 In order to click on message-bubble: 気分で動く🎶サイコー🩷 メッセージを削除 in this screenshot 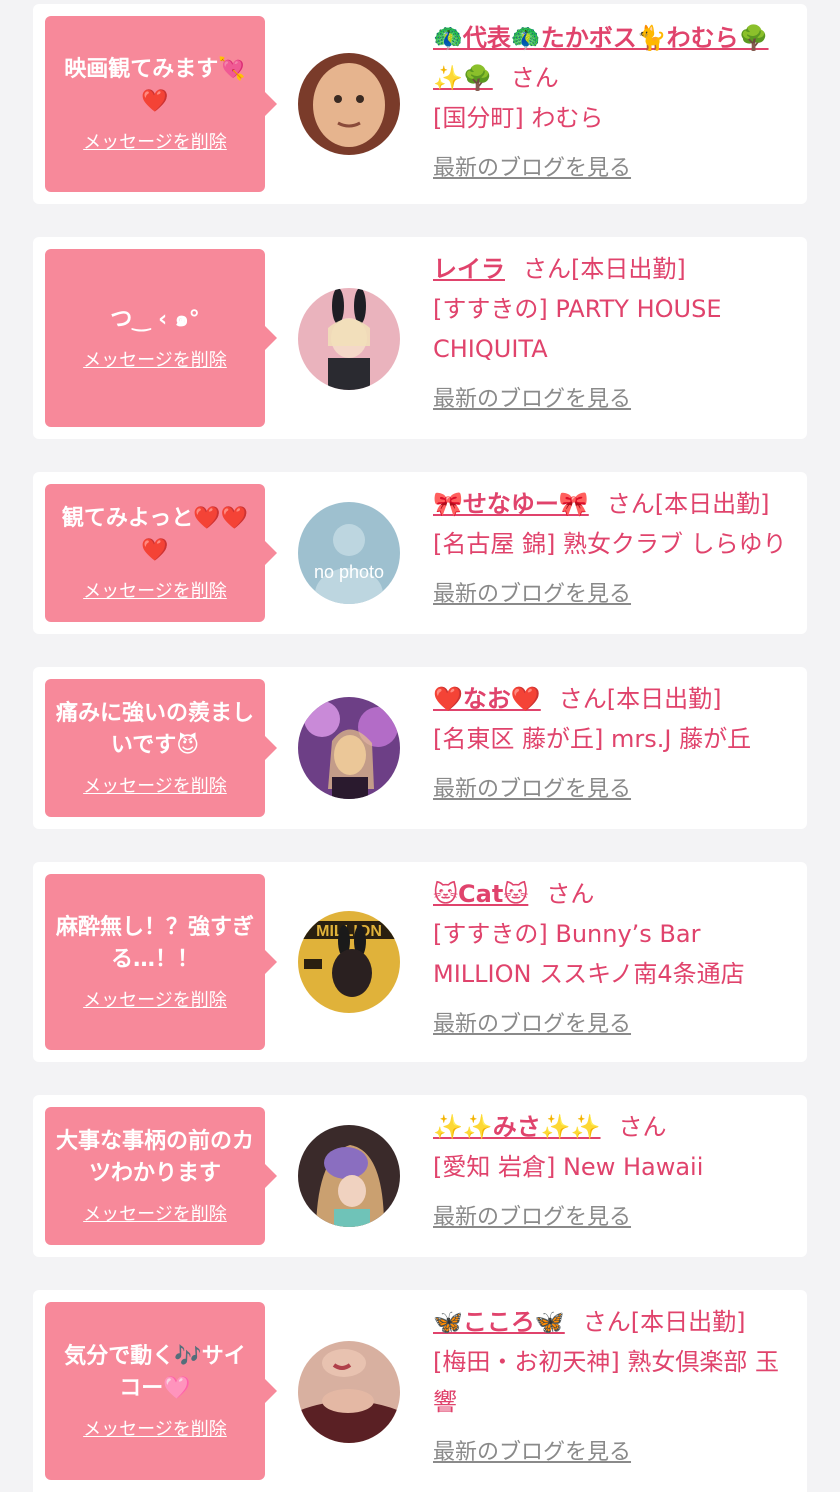, I will do `click(161, 1391)`.